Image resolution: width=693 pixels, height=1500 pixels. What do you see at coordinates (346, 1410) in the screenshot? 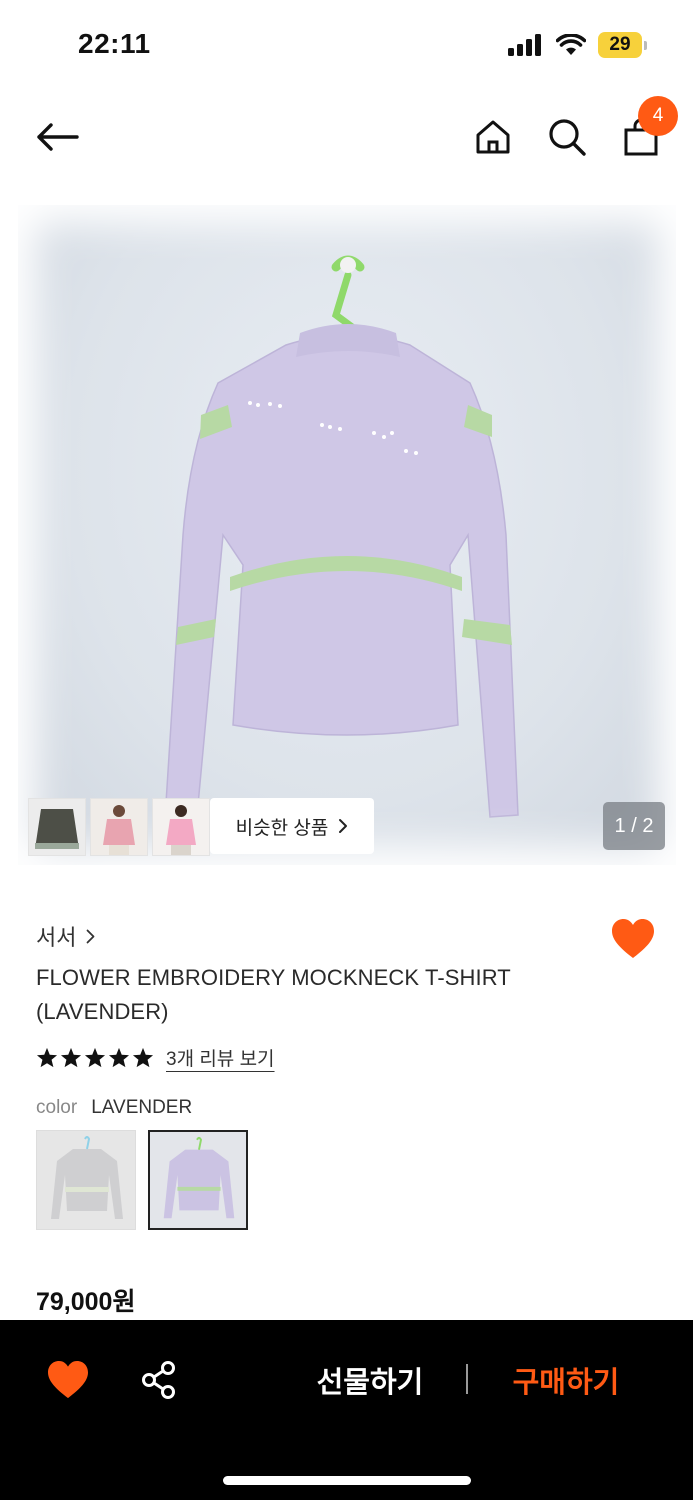
I see `bottom-action-bar: 선물하기 구매하기` at bounding box center [346, 1410].